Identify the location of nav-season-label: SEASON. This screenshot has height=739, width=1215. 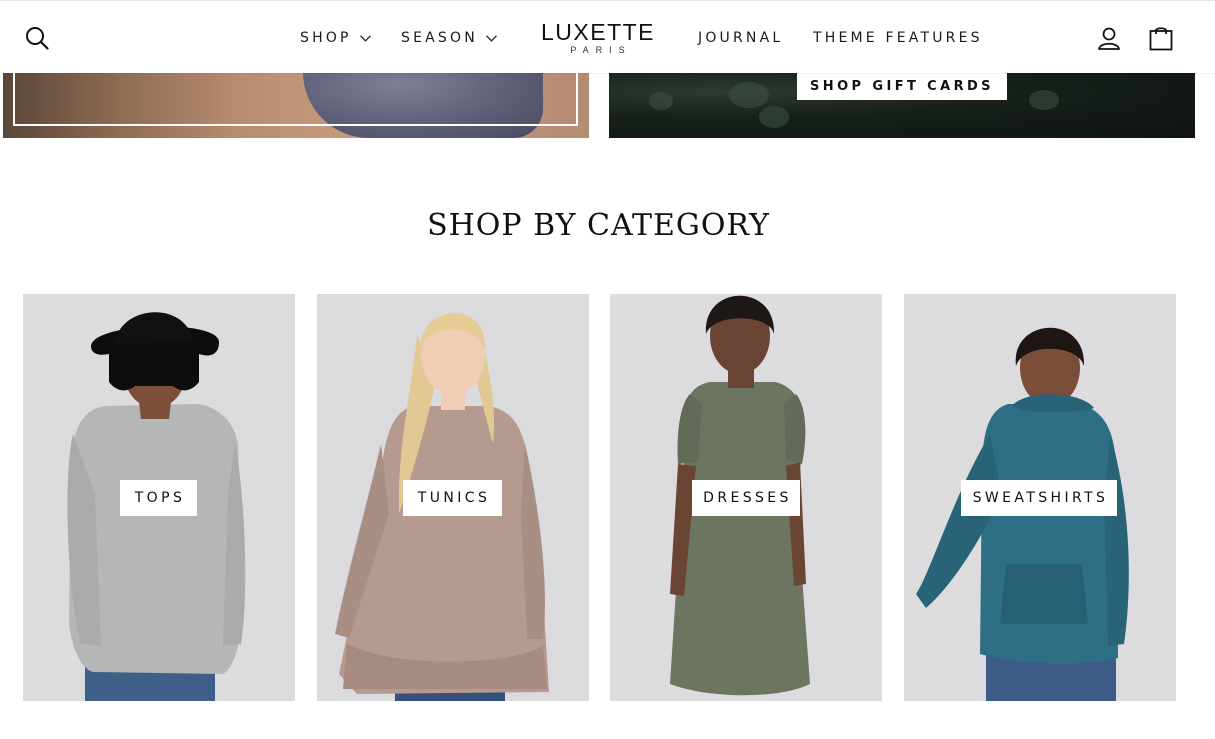
(439, 38).